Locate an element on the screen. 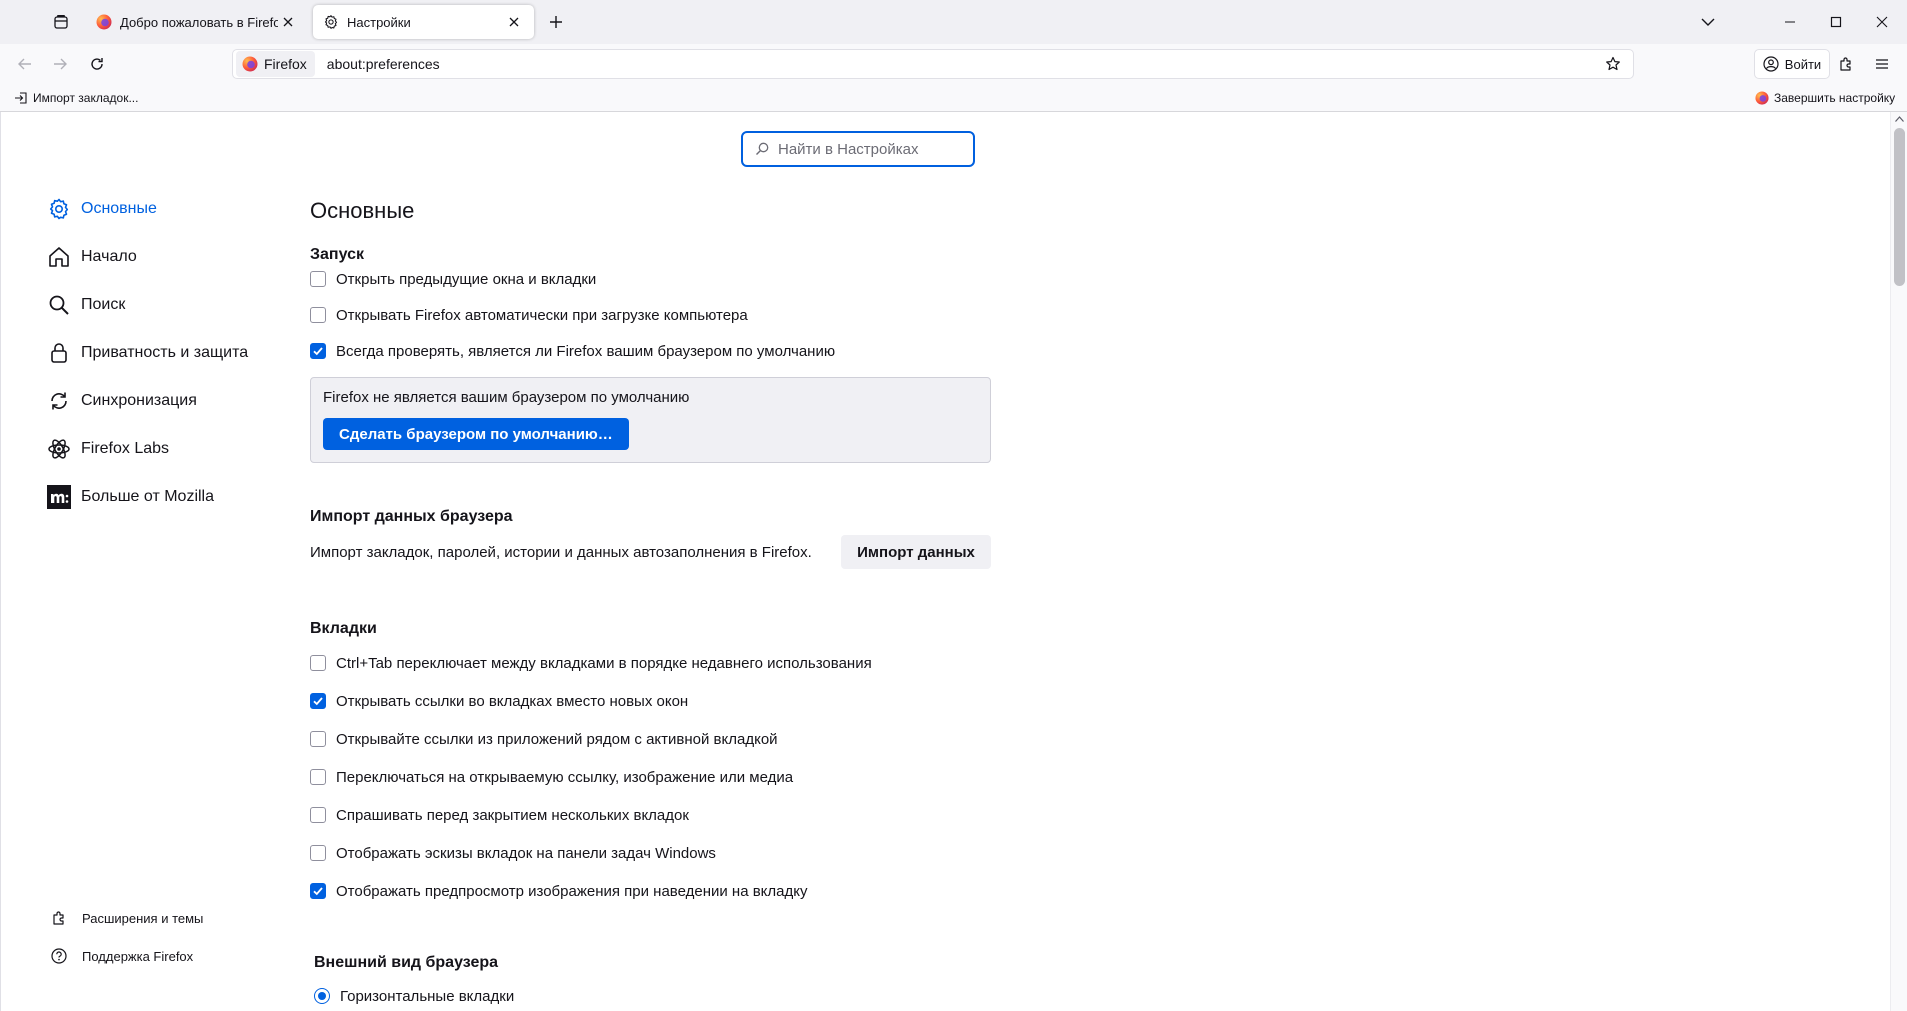 The width and height of the screenshot is (1907, 1011). checkbox-label: Открыть предыдущие окна и вкладки is located at coordinates (466, 279).